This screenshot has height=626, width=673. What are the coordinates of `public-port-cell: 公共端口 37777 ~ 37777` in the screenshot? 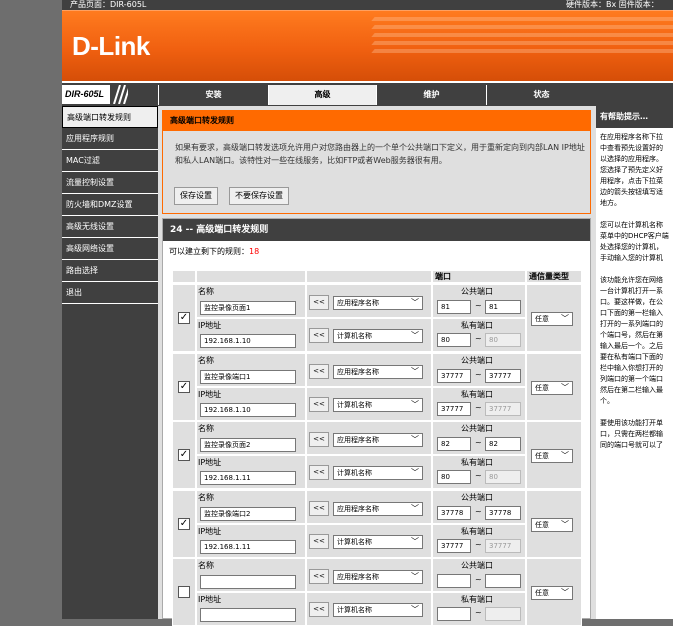 It's located at (479, 369).